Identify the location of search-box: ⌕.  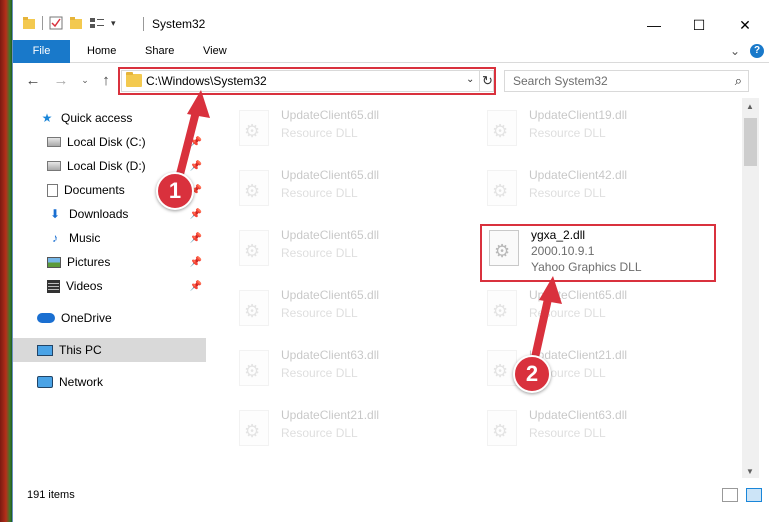
(626, 81).